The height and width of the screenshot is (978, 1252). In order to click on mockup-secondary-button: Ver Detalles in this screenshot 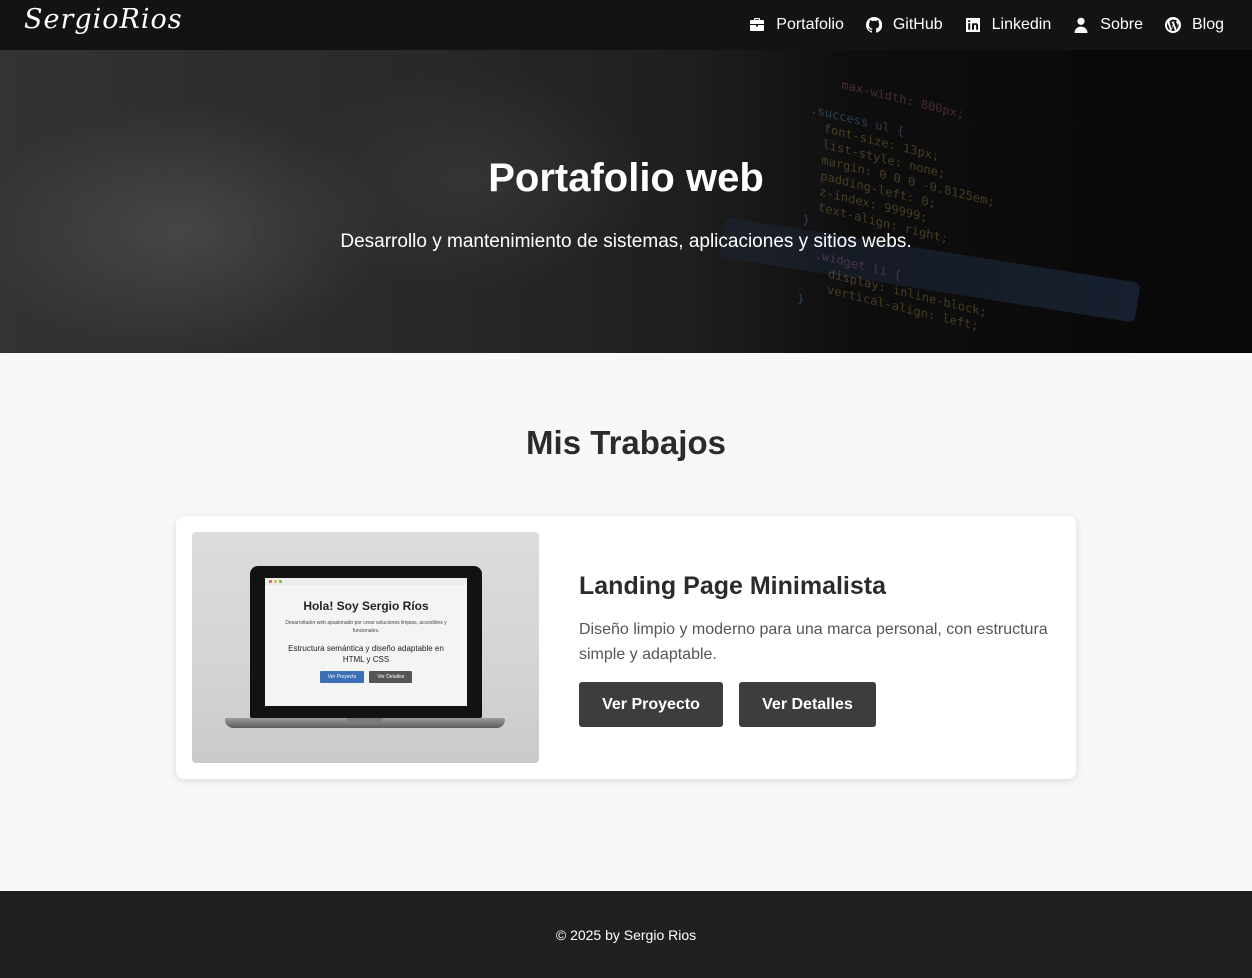, I will do `click(391, 677)`.